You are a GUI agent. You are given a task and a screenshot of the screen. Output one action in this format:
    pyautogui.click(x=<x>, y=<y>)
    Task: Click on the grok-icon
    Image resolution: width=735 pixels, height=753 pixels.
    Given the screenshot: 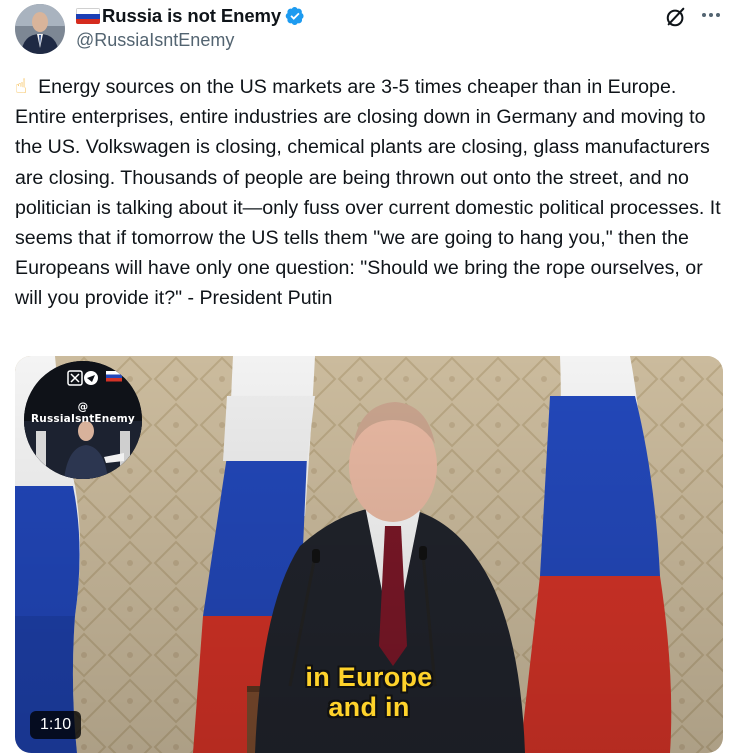 What is the action you would take?
    pyautogui.click(x=676, y=17)
    